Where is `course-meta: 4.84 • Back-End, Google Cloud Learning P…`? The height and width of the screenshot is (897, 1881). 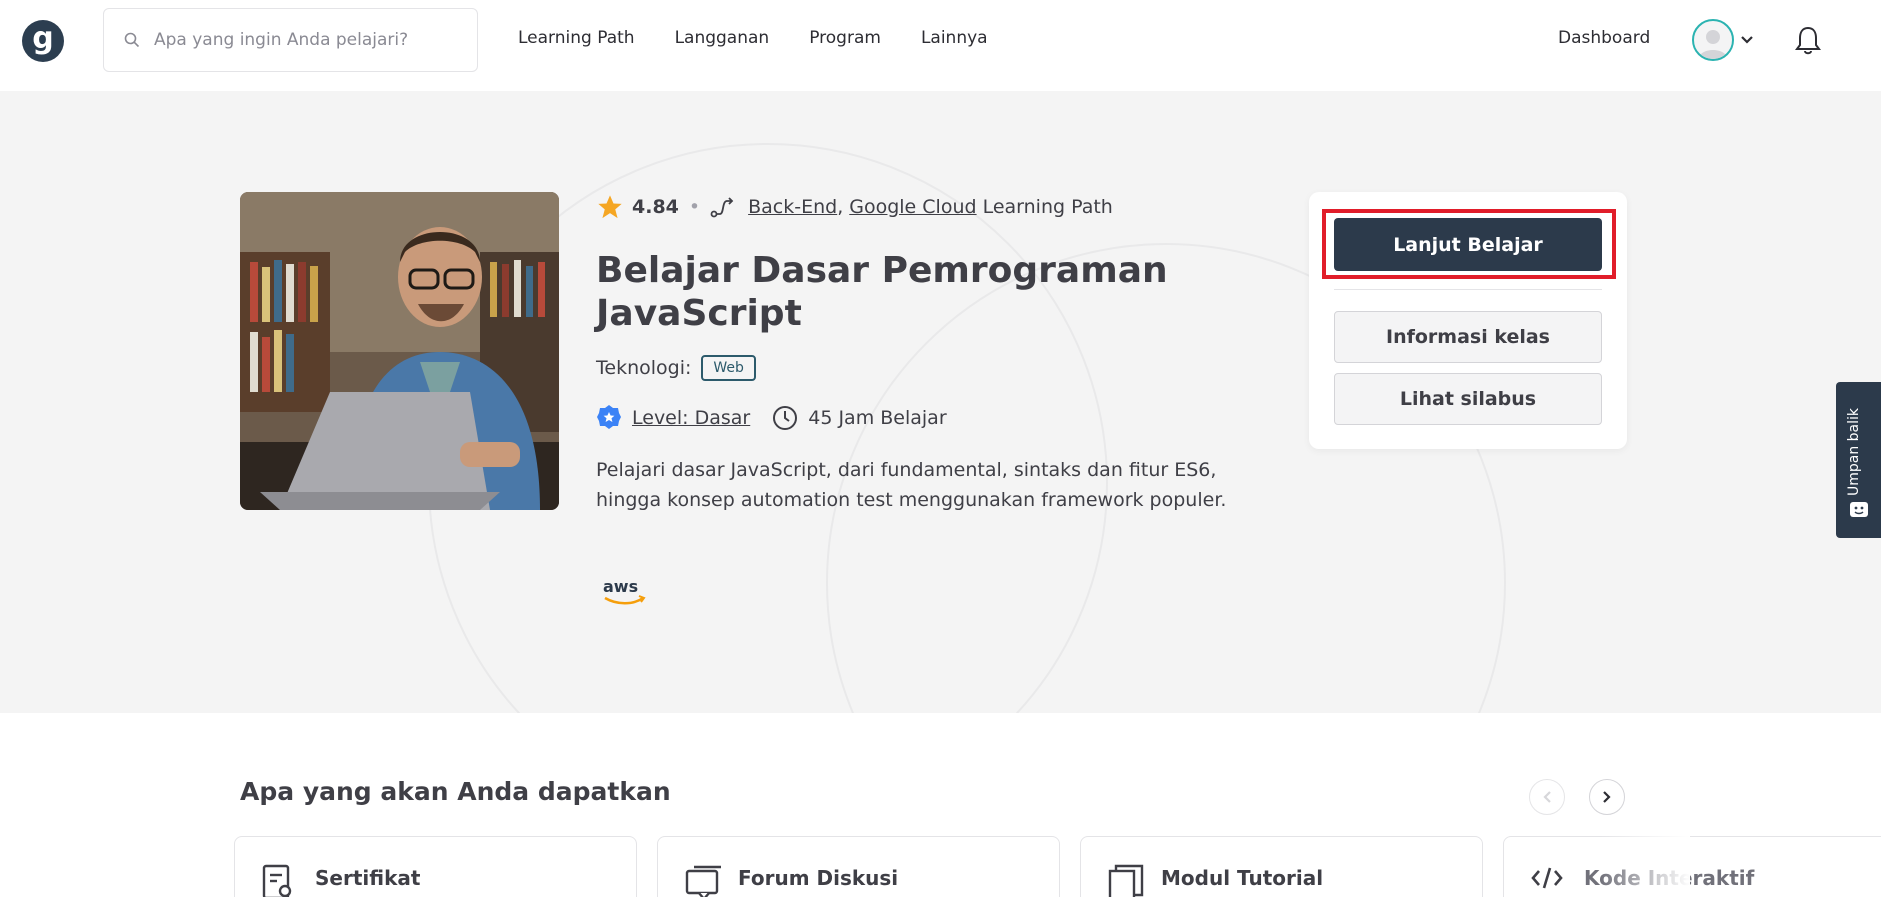 course-meta: 4.84 • Back-End, Google Cloud Learning P… is located at coordinates (854, 207).